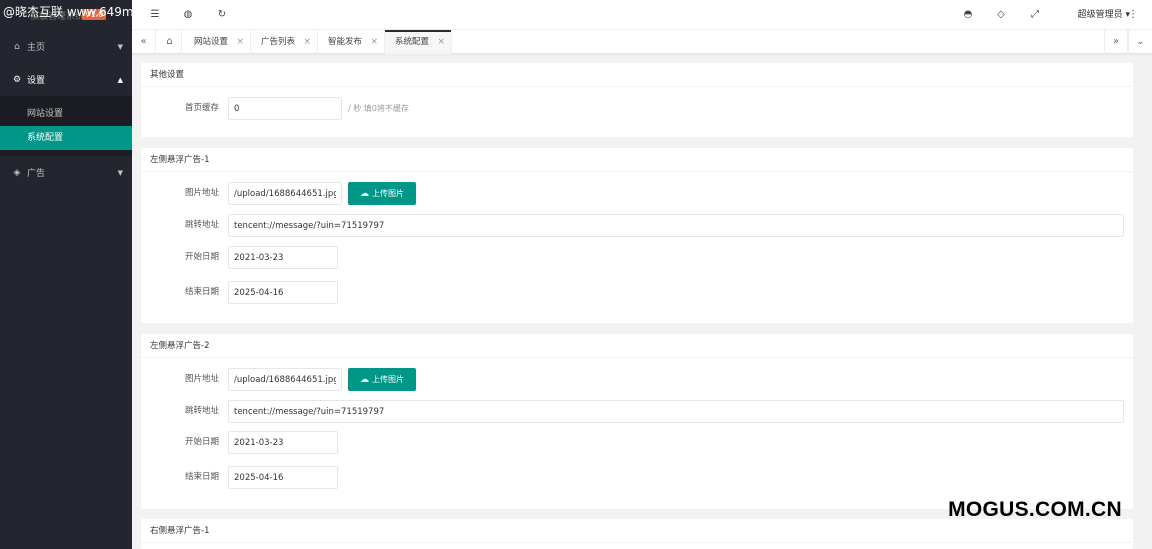 This screenshot has height=549, width=1152. I want to click on tab-options-icon: ⌄, so click(1140, 42).